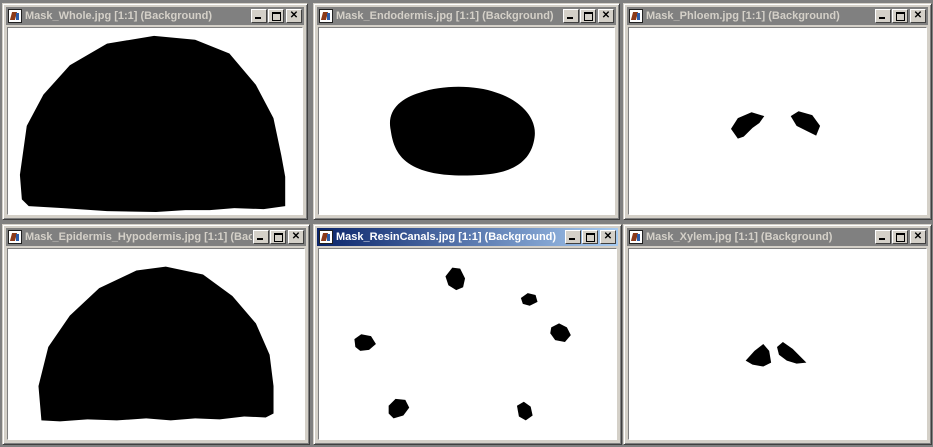 The image size is (933, 447). What do you see at coordinates (805, 123) in the screenshot?
I see `mask-region-phloem-right` at bounding box center [805, 123].